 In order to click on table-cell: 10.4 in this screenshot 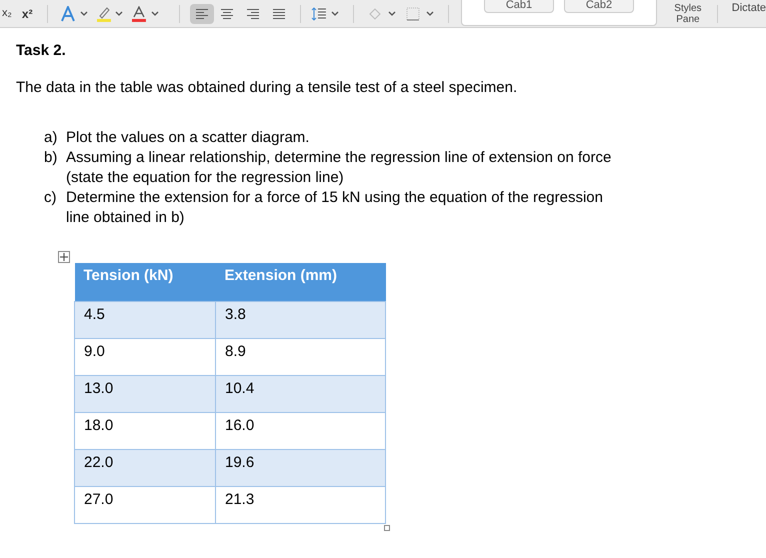, I will do `click(301, 393)`.